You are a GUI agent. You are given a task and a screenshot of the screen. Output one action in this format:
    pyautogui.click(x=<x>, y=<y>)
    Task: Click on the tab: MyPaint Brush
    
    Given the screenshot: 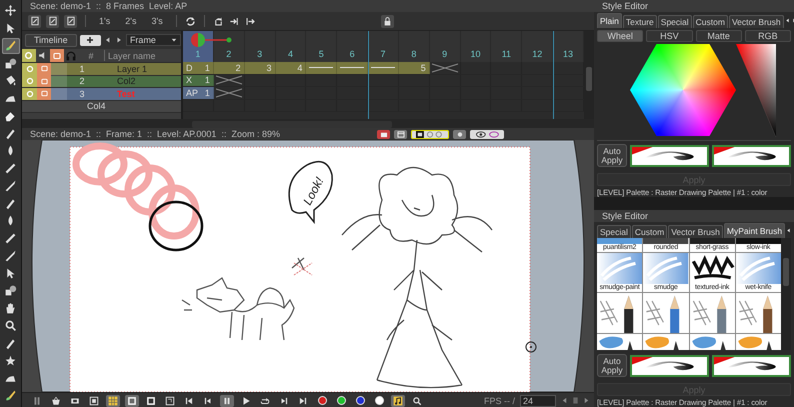 What is the action you would take?
    pyautogui.click(x=755, y=230)
    